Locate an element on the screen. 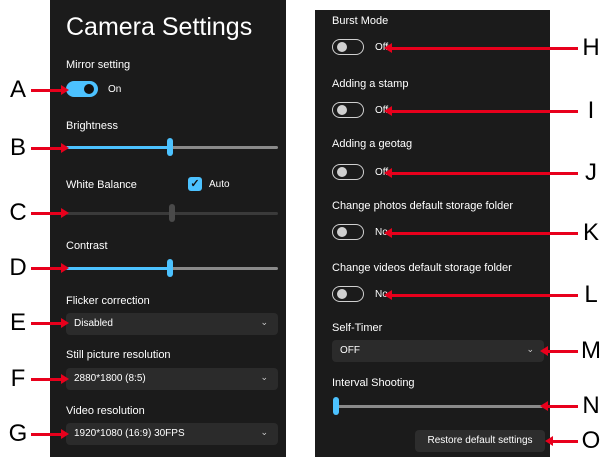 Image resolution: width=601 pixels, height=457 pixels. callout-line-l is located at coordinates (484, 295).